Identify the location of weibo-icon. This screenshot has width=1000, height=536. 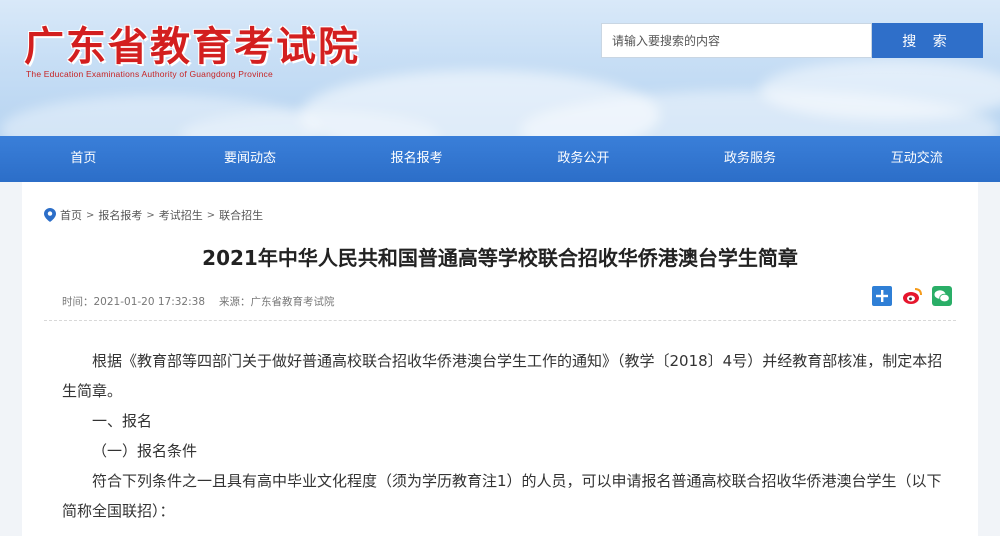
(912, 296).